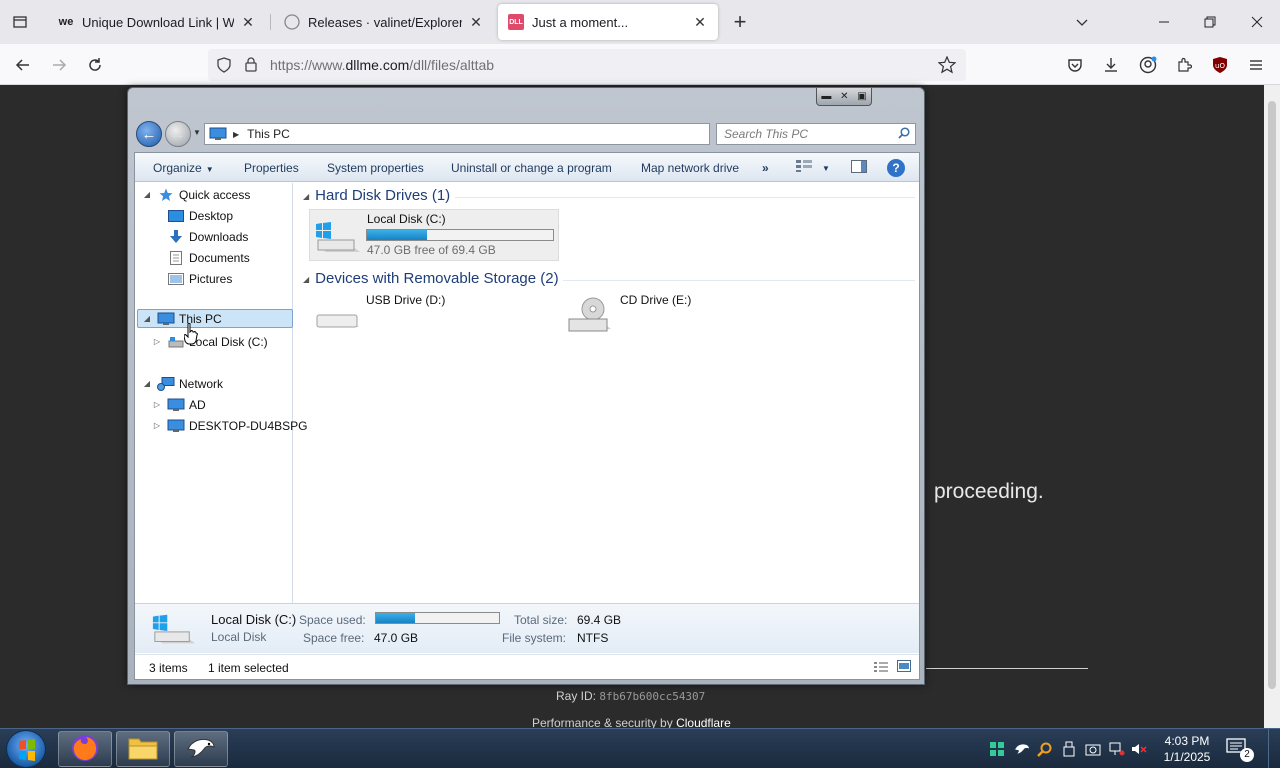 This screenshot has width=1280, height=768. Describe the element at coordinates (375, 168) in the screenshot. I see `system-properties-button: System properties` at that location.